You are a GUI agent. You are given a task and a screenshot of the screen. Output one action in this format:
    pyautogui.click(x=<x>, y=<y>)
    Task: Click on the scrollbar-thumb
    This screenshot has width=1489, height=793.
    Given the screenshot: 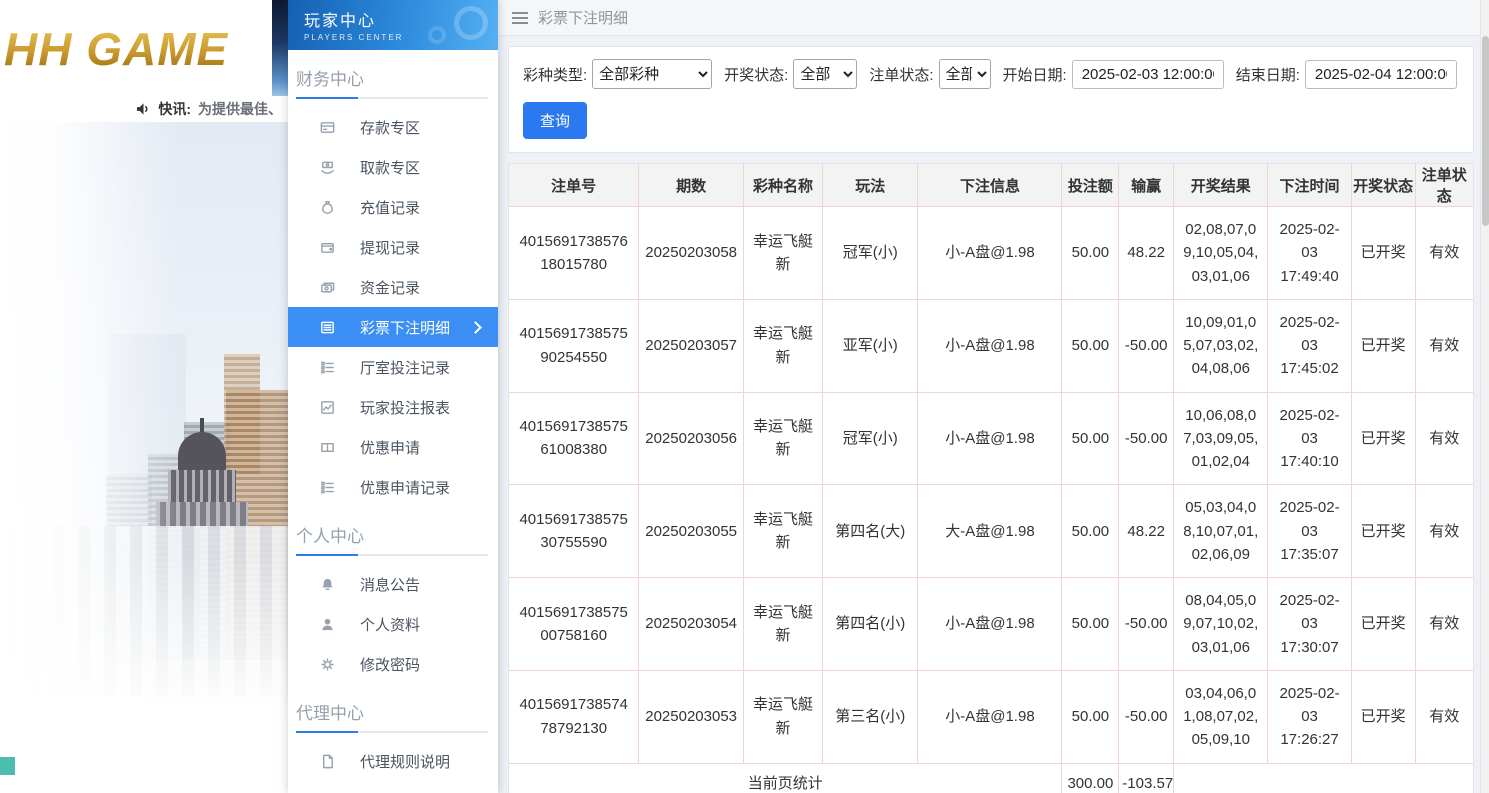 What is the action you would take?
    pyautogui.click(x=1485, y=131)
    